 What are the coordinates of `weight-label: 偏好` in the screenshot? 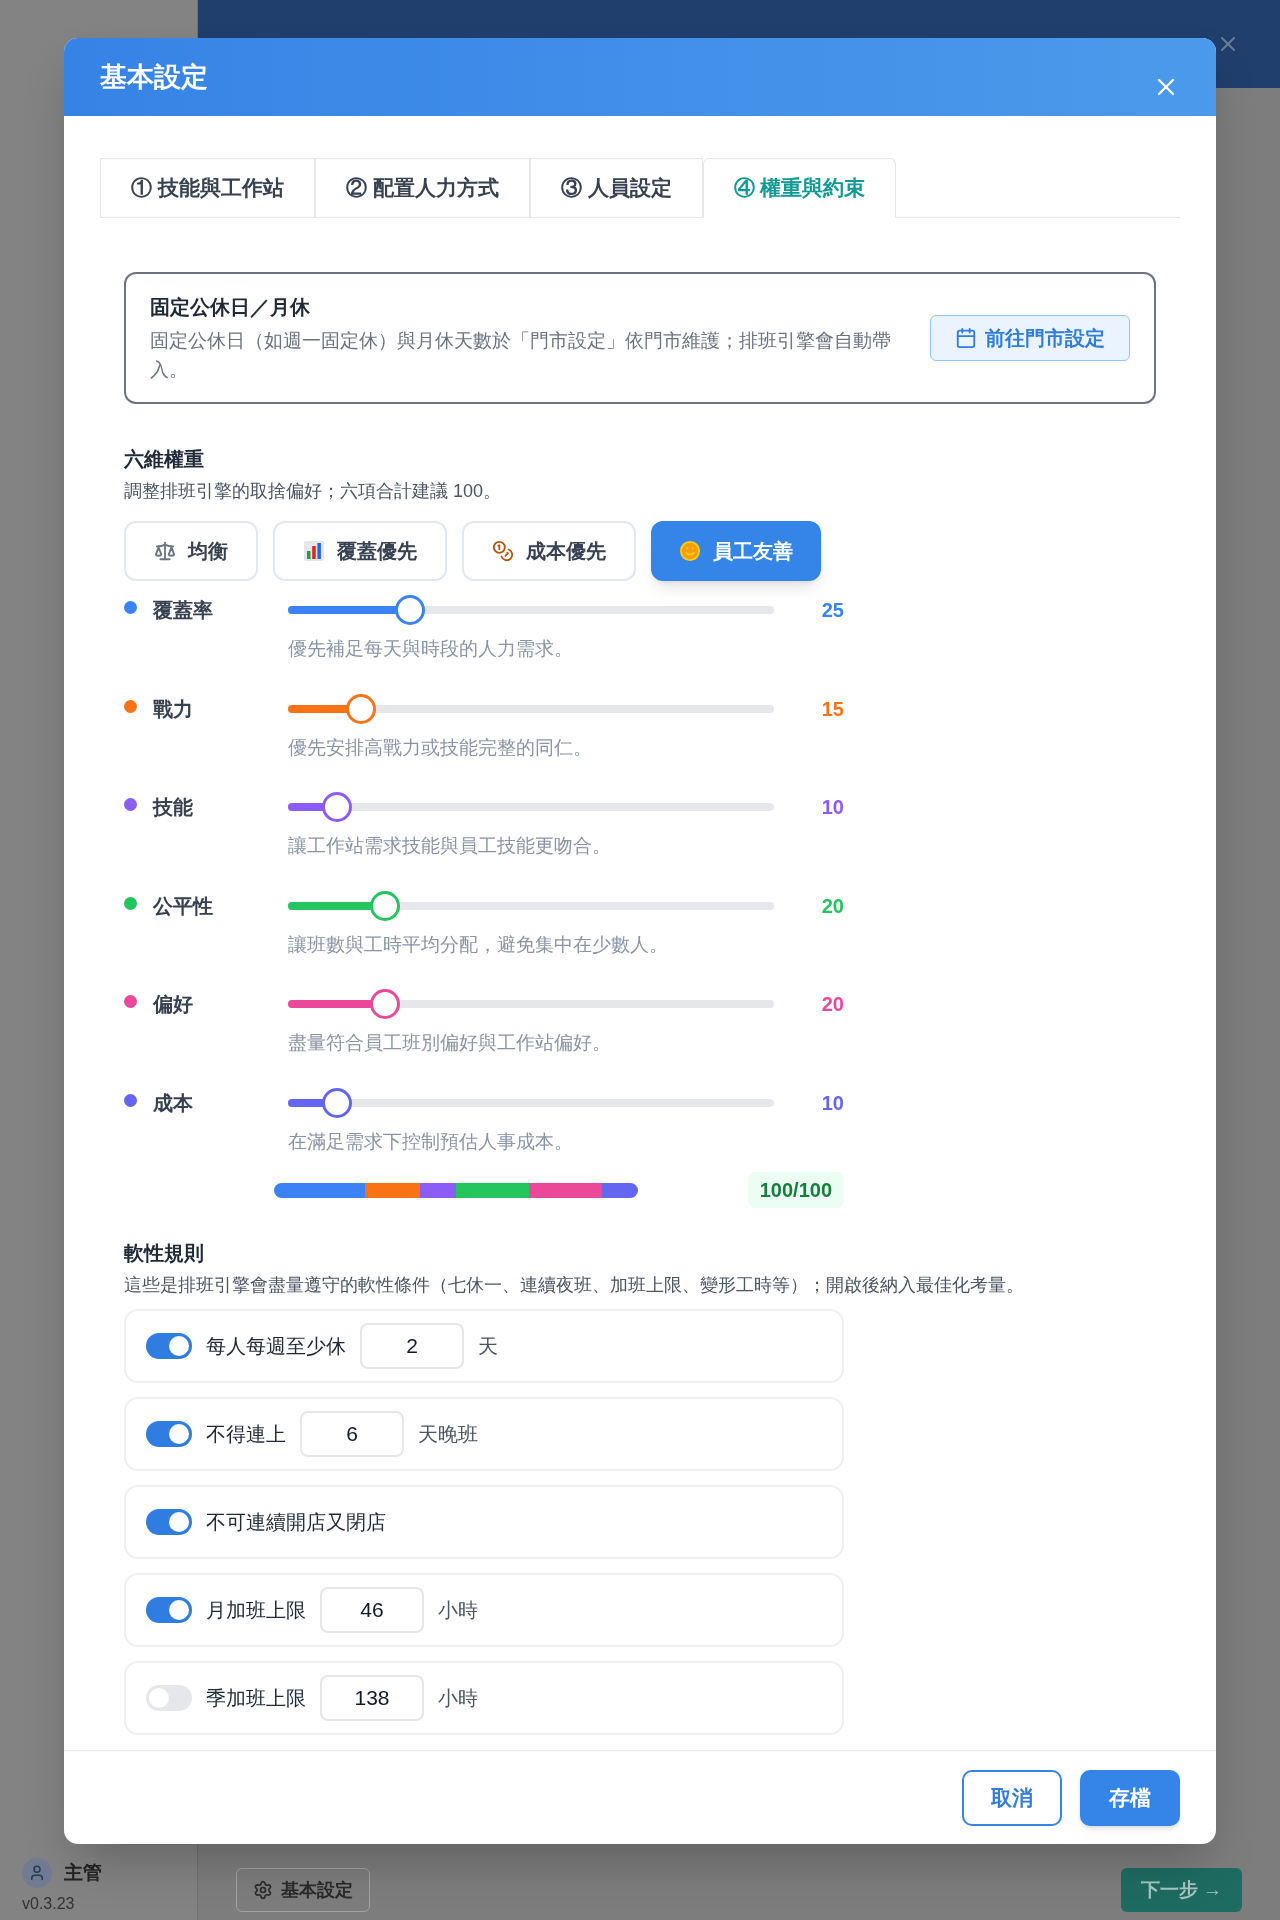 It's located at (173, 1004).